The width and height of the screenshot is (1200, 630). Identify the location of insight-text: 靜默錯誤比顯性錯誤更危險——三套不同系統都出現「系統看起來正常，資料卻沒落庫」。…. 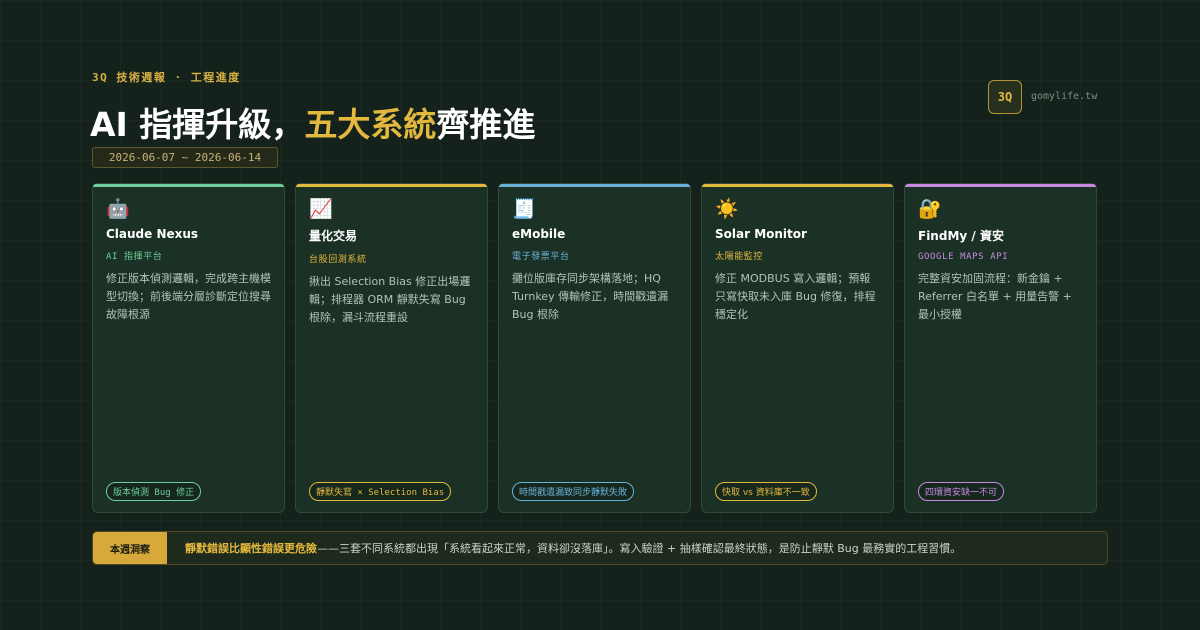
(573, 548).